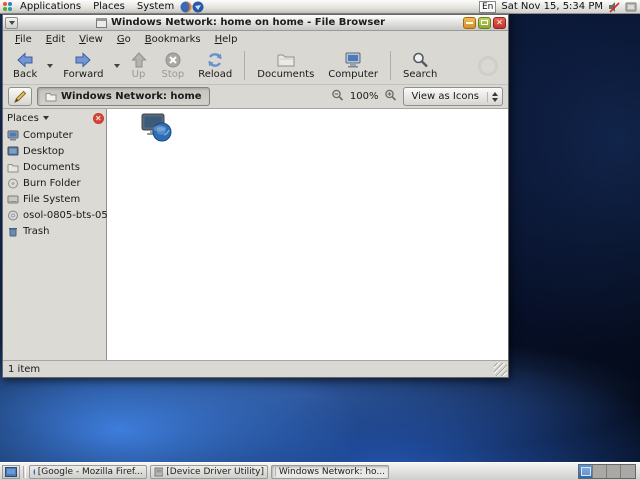 The image size is (640, 480). Describe the element at coordinates (614, 7) in the screenshot. I see `volume-muted-icon` at that location.